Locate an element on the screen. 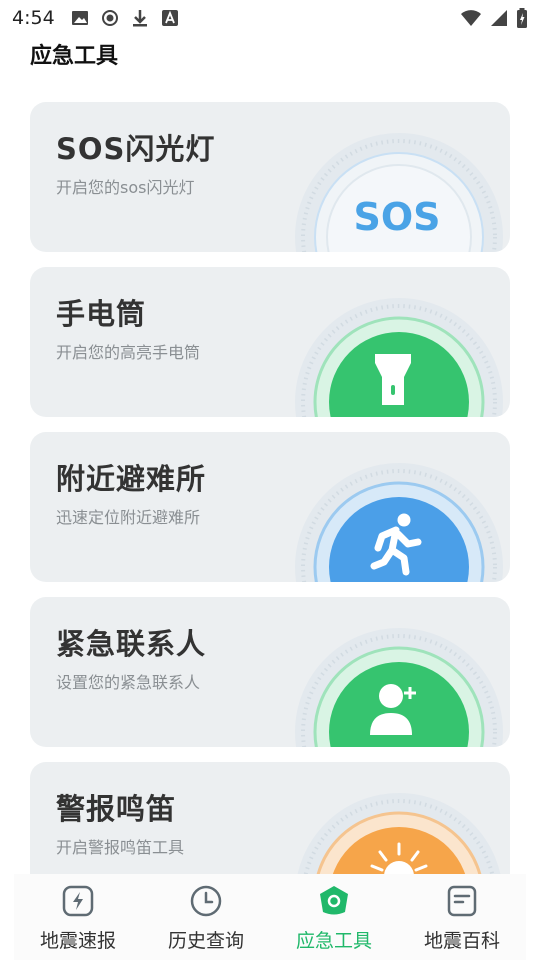 The height and width of the screenshot is (960, 540). download-icon is located at coordinates (139, 18).